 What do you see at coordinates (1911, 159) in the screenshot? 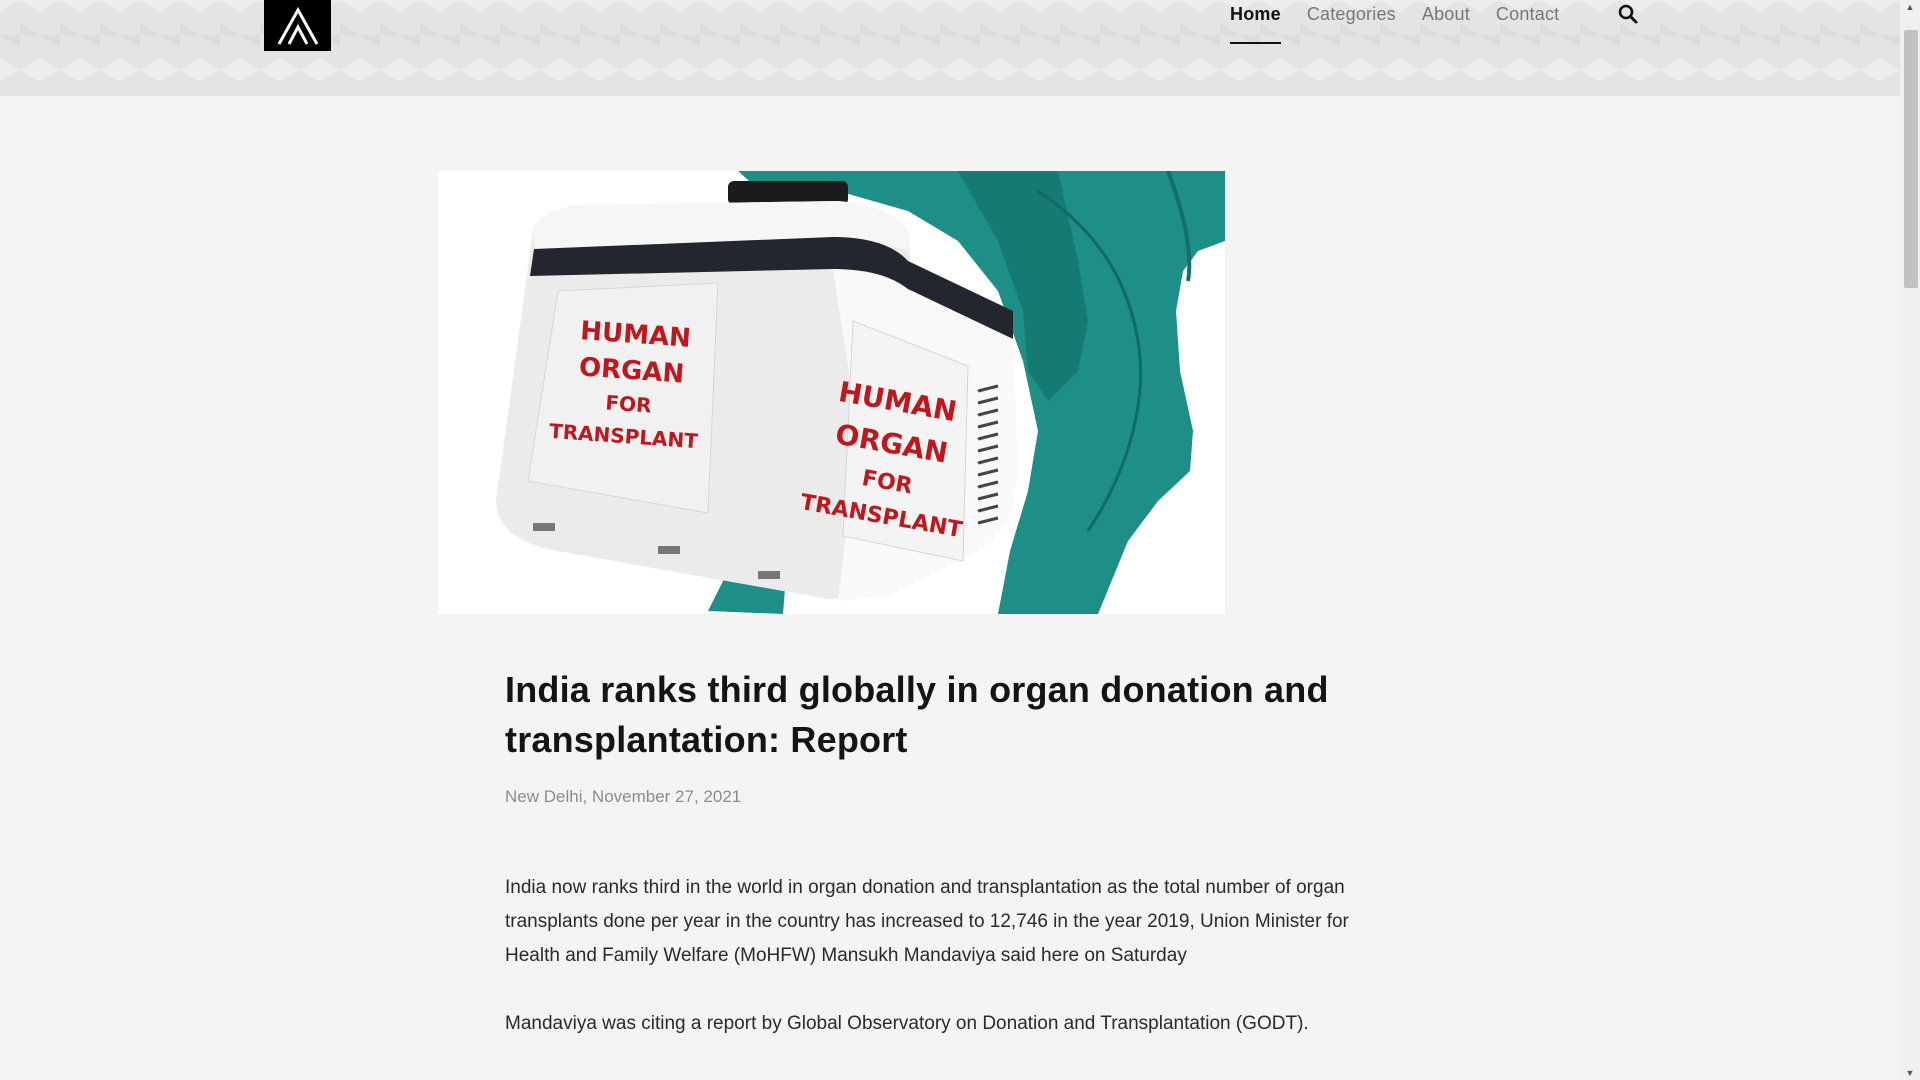
I see `scrollbar-thumb` at bounding box center [1911, 159].